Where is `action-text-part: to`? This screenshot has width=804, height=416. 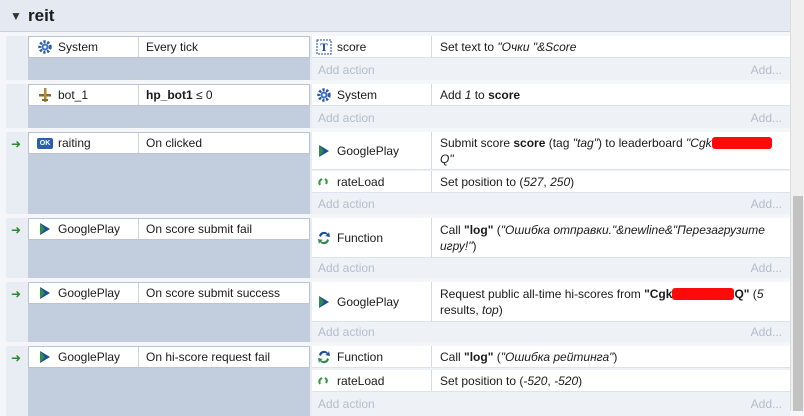
action-text-part: to is located at coordinates (480, 94).